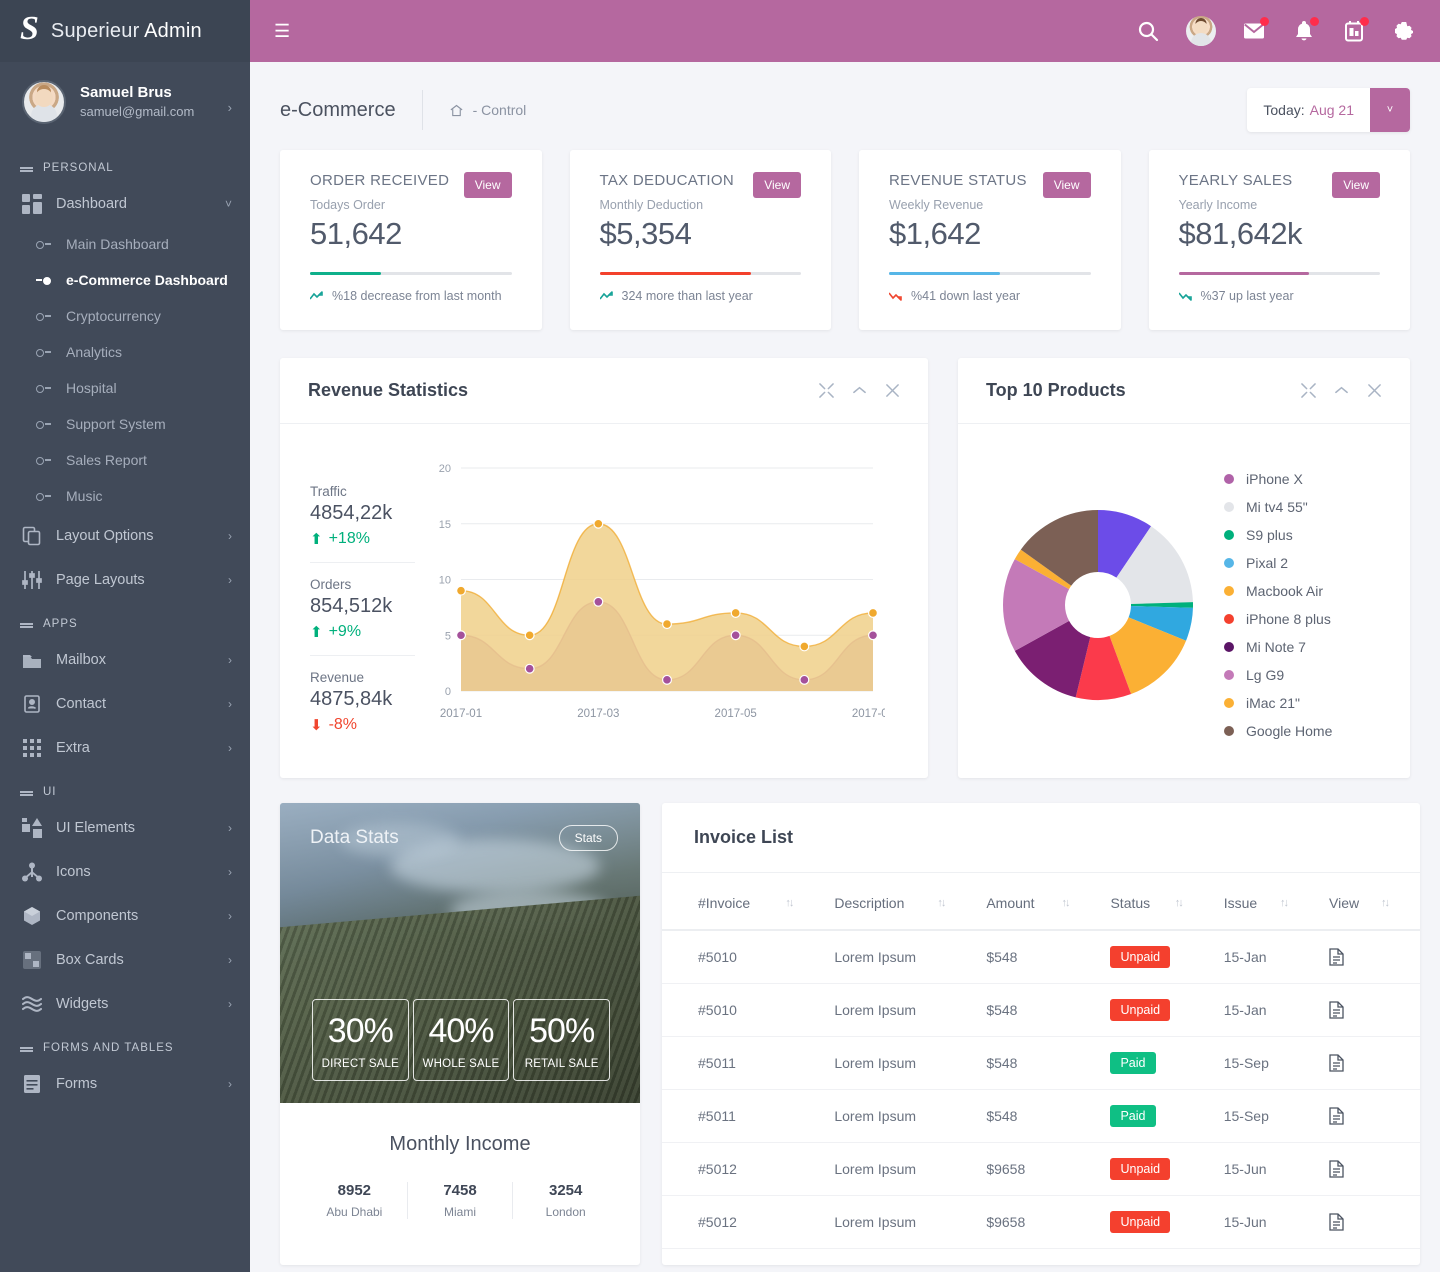 The height and width of the screenshot is (1272, 1440). Describe the element at coordinates (1355, 30) in the screenshot. I see `calendar-icon` at that location.